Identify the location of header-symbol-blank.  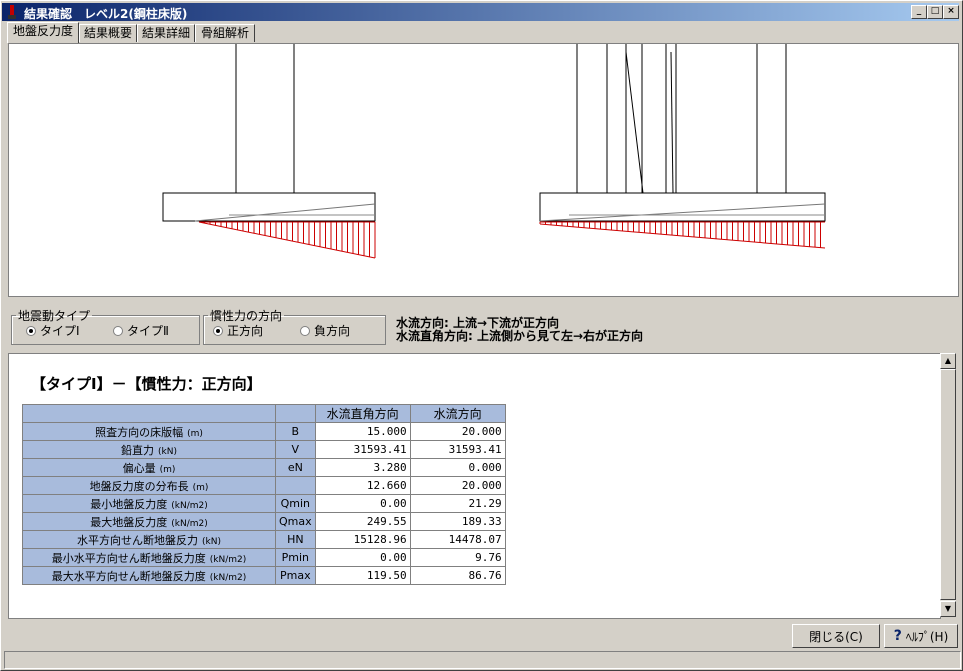
(295, 413).